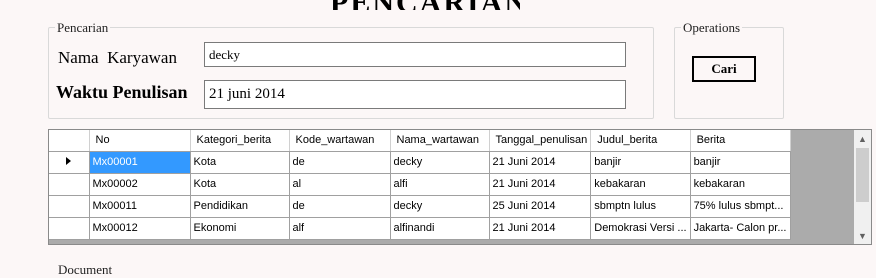  Describe the element at coordinates (440, 141) in the screenshot. I see `column-header: Nama_wartawan` at that location.